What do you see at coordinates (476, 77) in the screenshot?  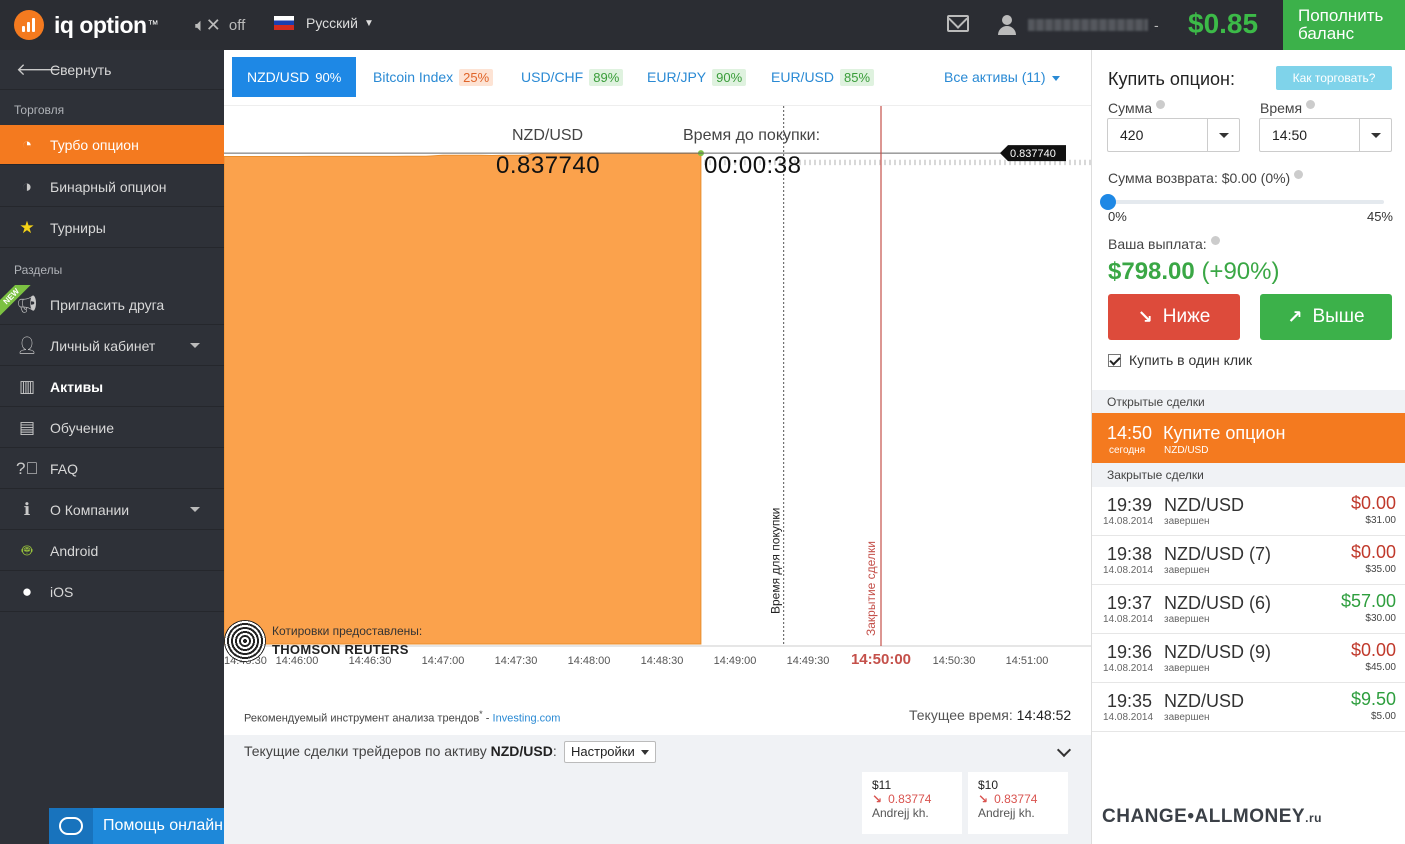 I see `tab-percent: 25%` at bounding box center [476, 77].